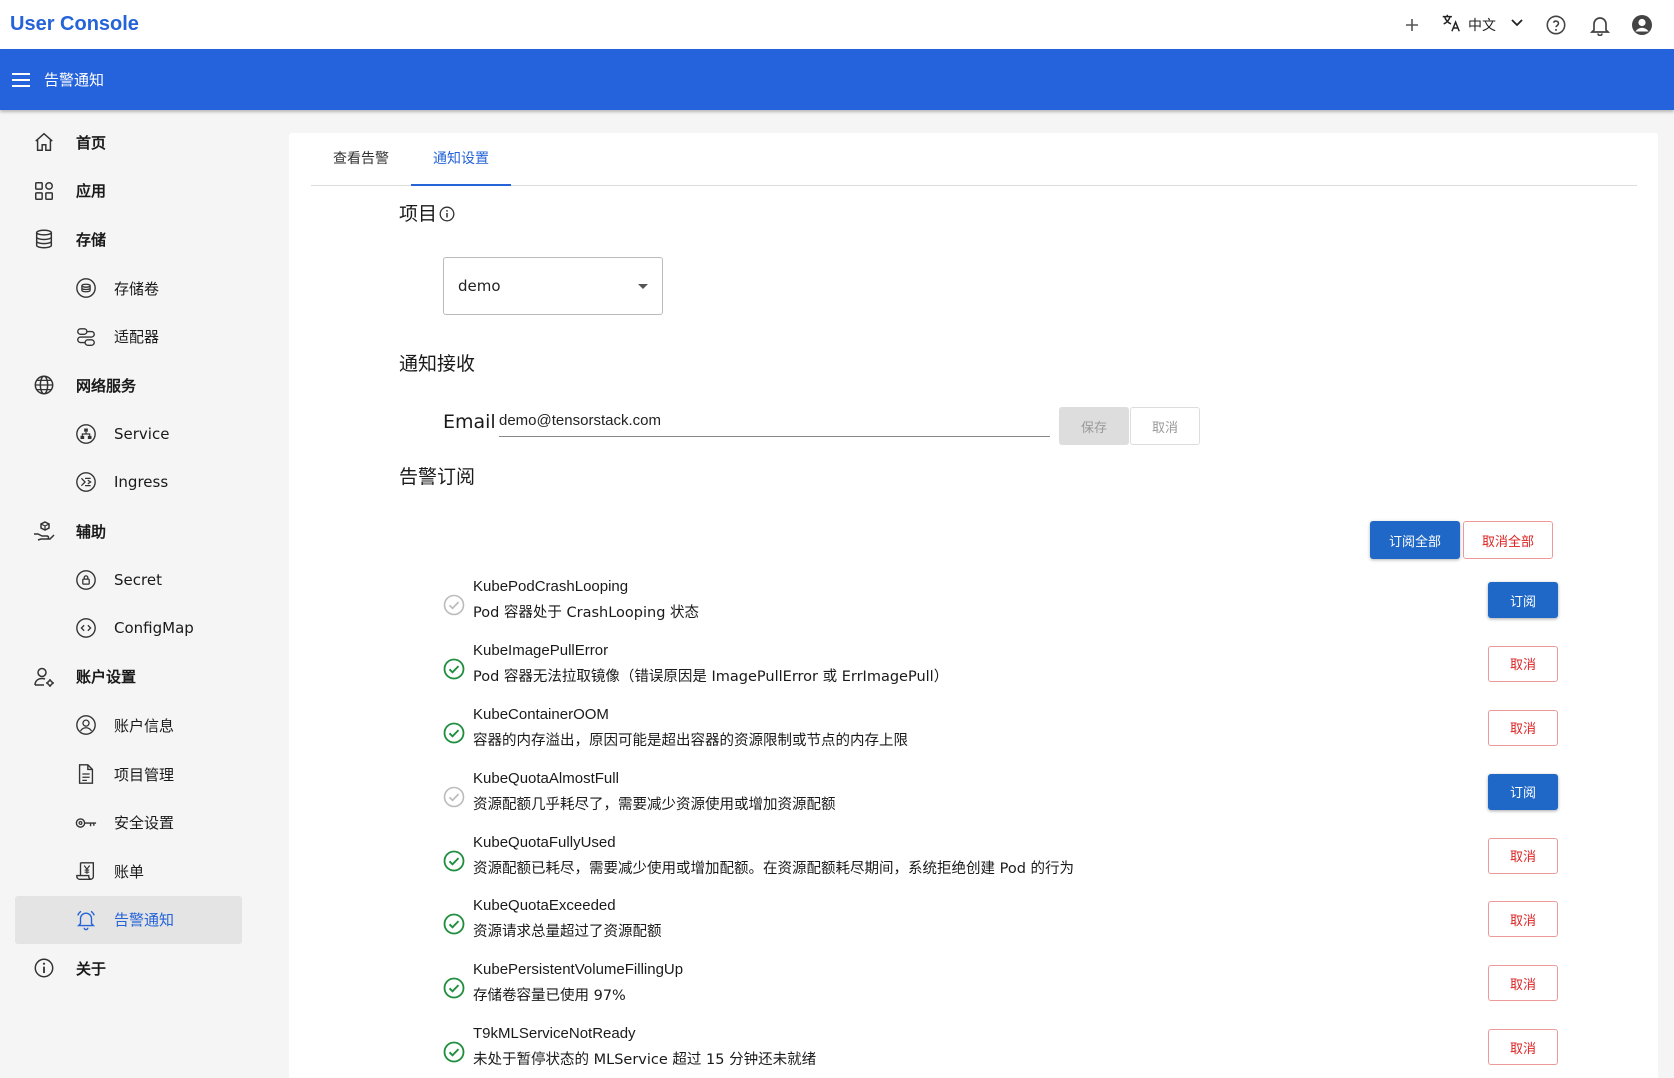  What do you see at coordinates (86, 288) in the screenshot?
I see `volume-icon` at bounding box center [86, 288].